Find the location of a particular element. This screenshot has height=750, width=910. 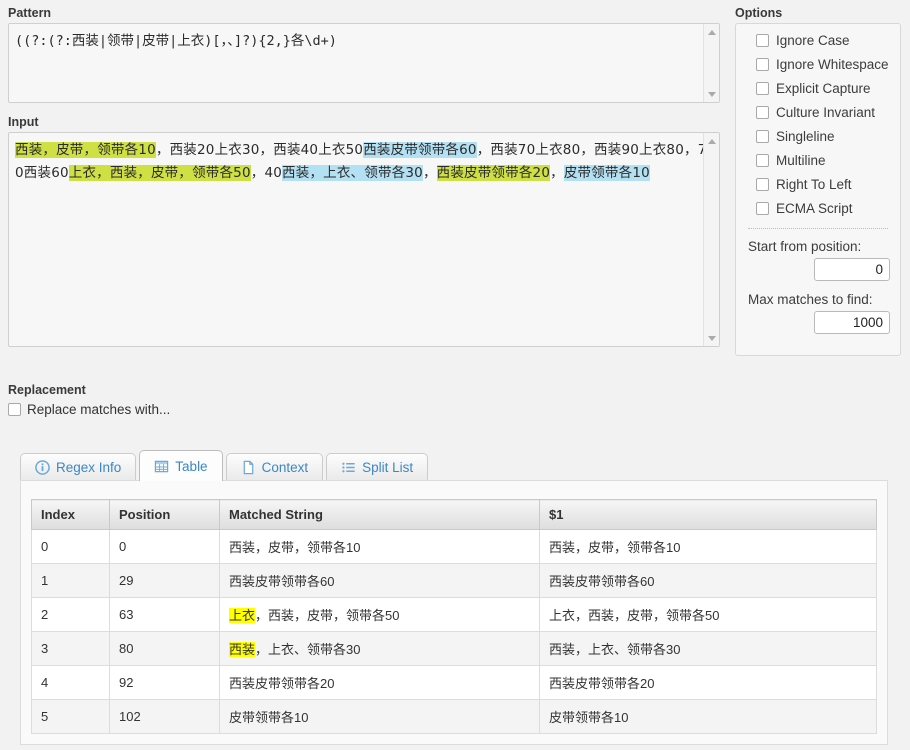

replacement-label: Replacement is located at coordinates (47, 390).